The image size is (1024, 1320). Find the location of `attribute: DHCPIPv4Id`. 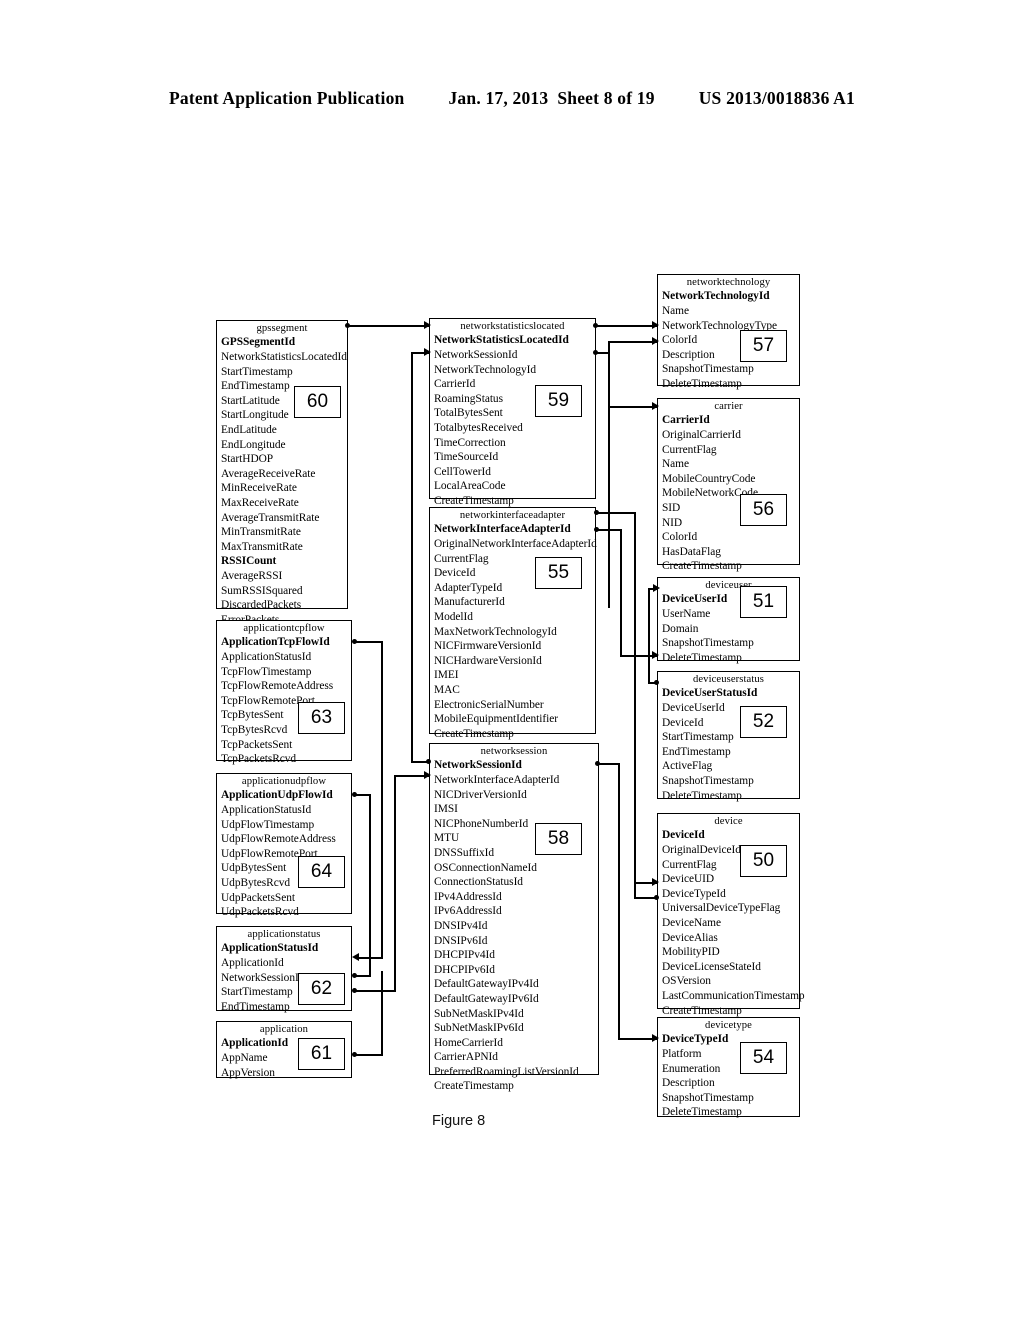

attribute: DHCPIPv4Id is located at coordinates (464, 955).